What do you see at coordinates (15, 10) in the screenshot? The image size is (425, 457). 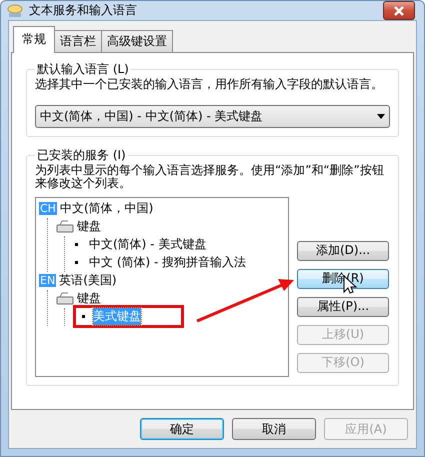 I see `app-icon` at bounding box center [15, 10].